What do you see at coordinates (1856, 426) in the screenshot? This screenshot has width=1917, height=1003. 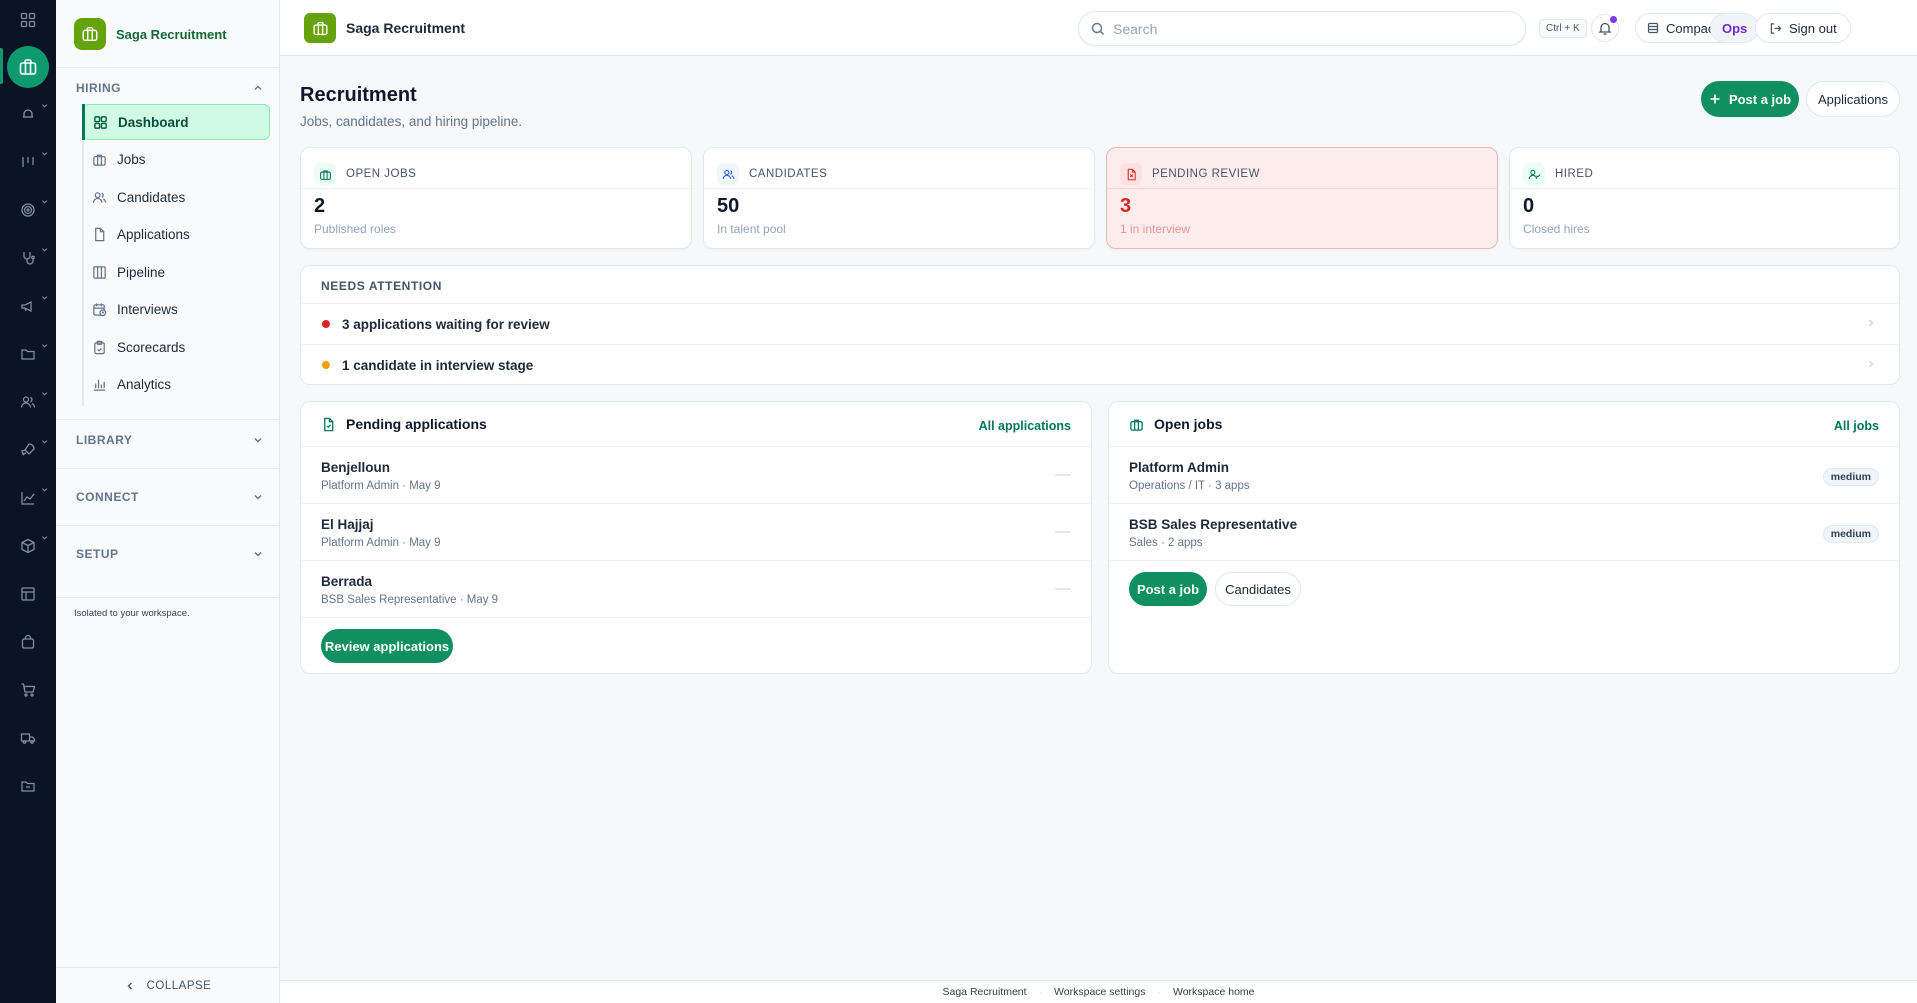 I see `all-jobs-link: All jobs` at bounding box center [1856, 426].